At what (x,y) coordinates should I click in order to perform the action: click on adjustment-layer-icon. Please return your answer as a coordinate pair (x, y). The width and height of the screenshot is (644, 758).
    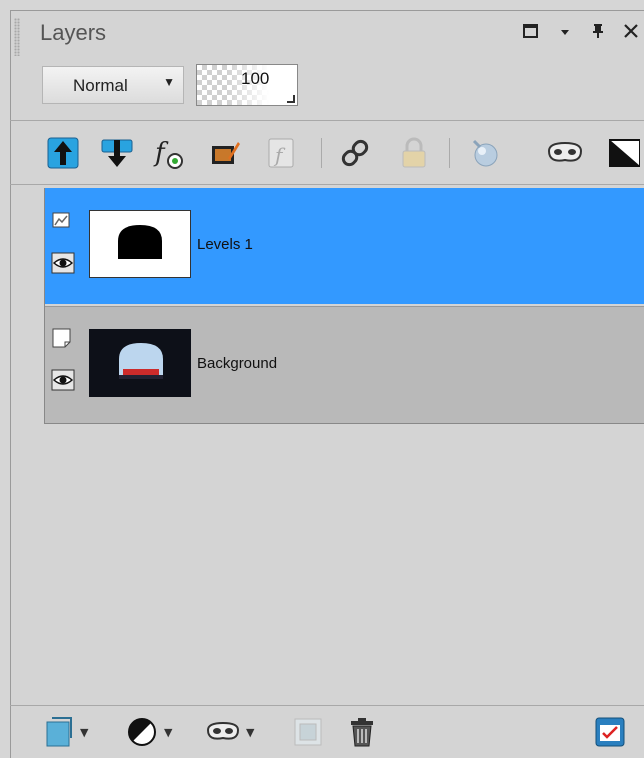
    Looking at the image, I should click on (62, 221).